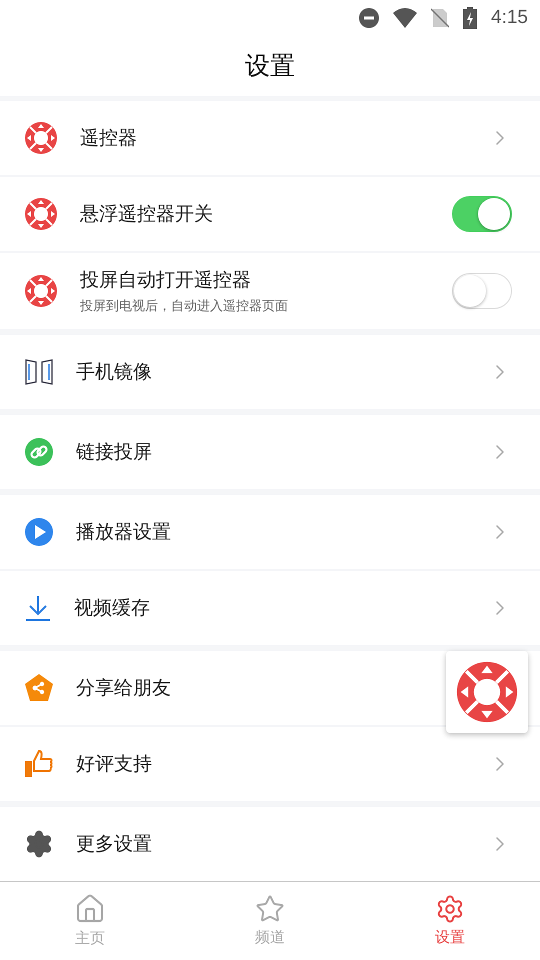 The height and width of the screenshot is (960, 540). Describe the element at coordinates (39, 763) in the screenshot. I see `thumbs-up-icon` at that location.